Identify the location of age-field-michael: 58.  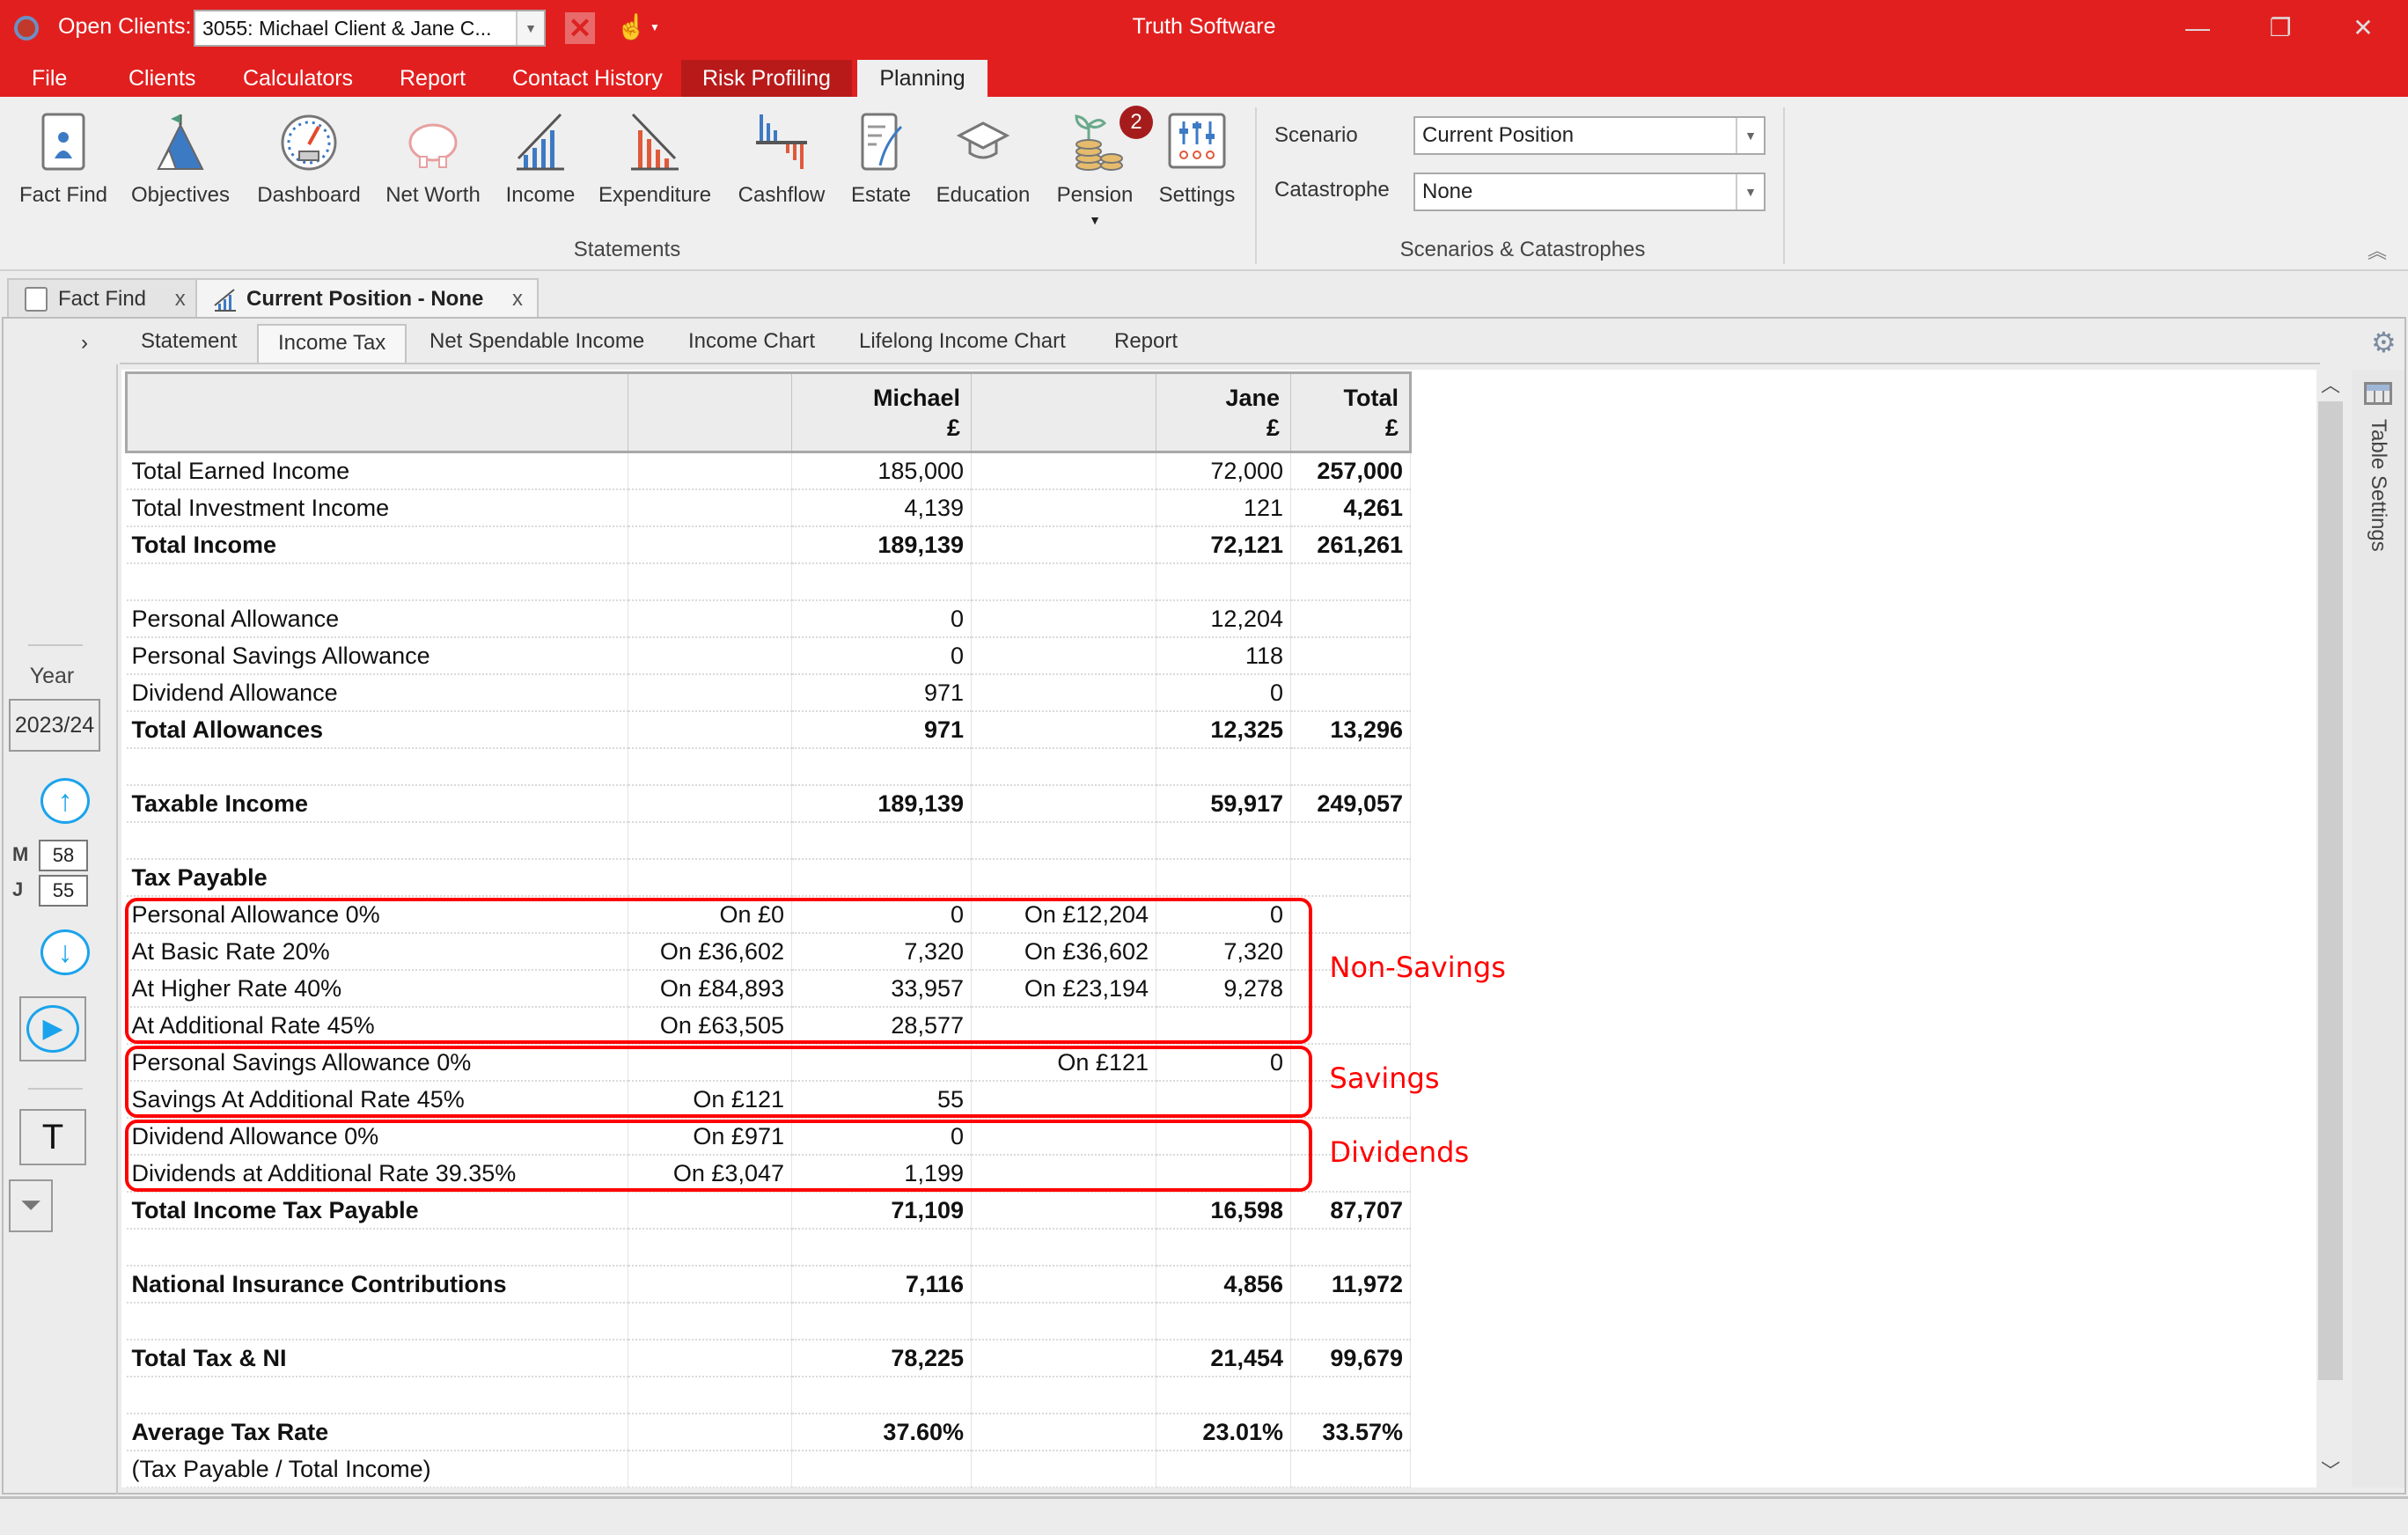
(63, 855).